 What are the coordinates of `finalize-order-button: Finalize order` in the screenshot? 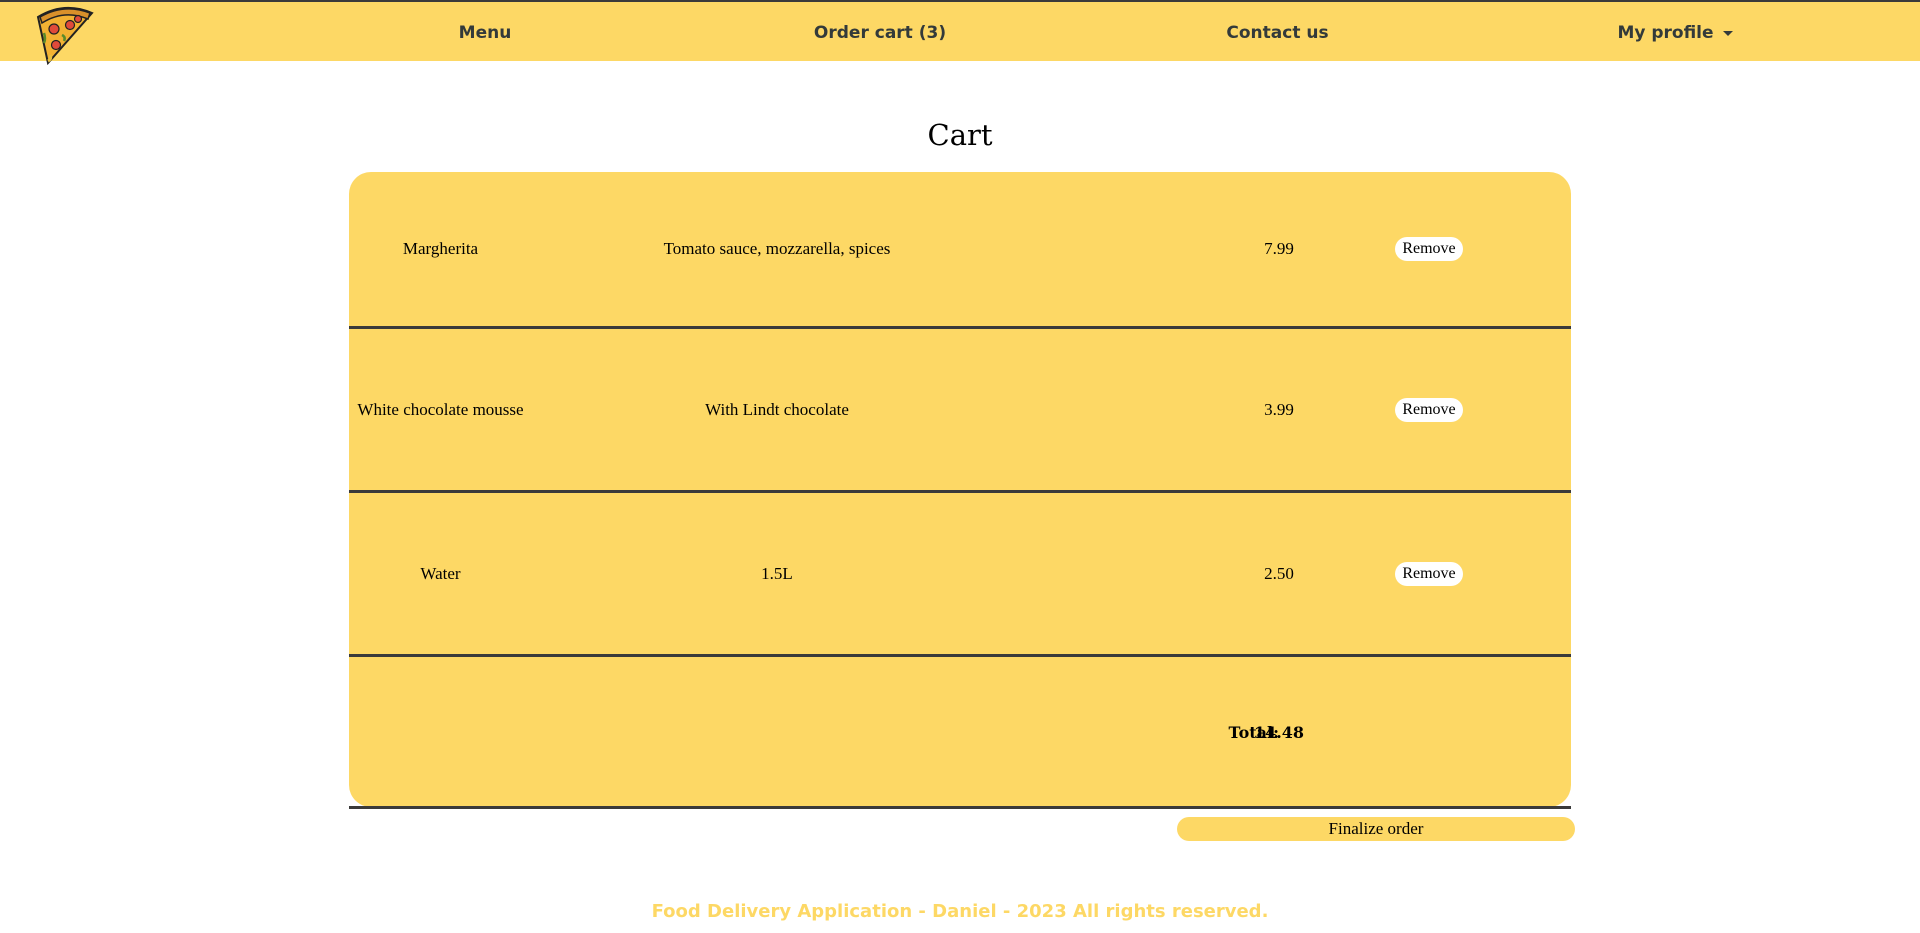 It's located at (1376, 829).